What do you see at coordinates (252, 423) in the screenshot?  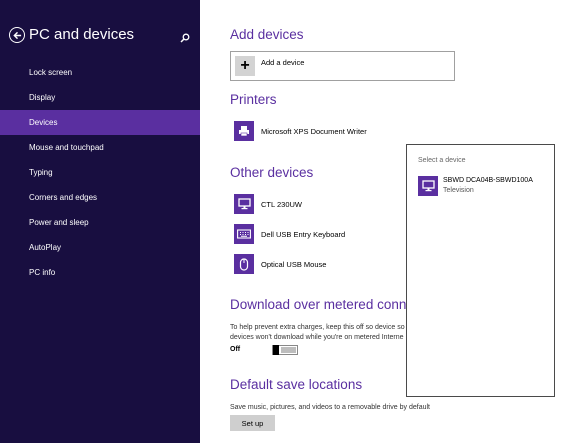 I see `setup-button: Set up` at bounding box center [252, 423].